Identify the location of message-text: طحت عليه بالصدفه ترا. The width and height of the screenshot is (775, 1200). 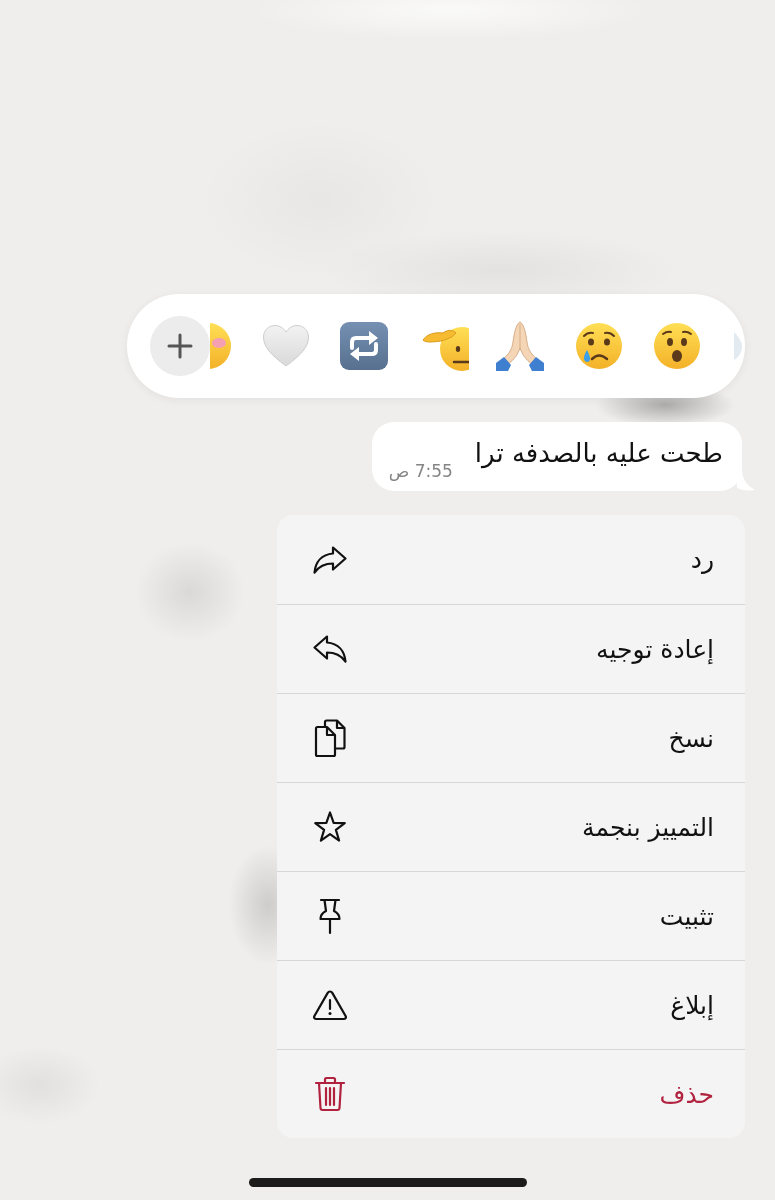
(598, 453).